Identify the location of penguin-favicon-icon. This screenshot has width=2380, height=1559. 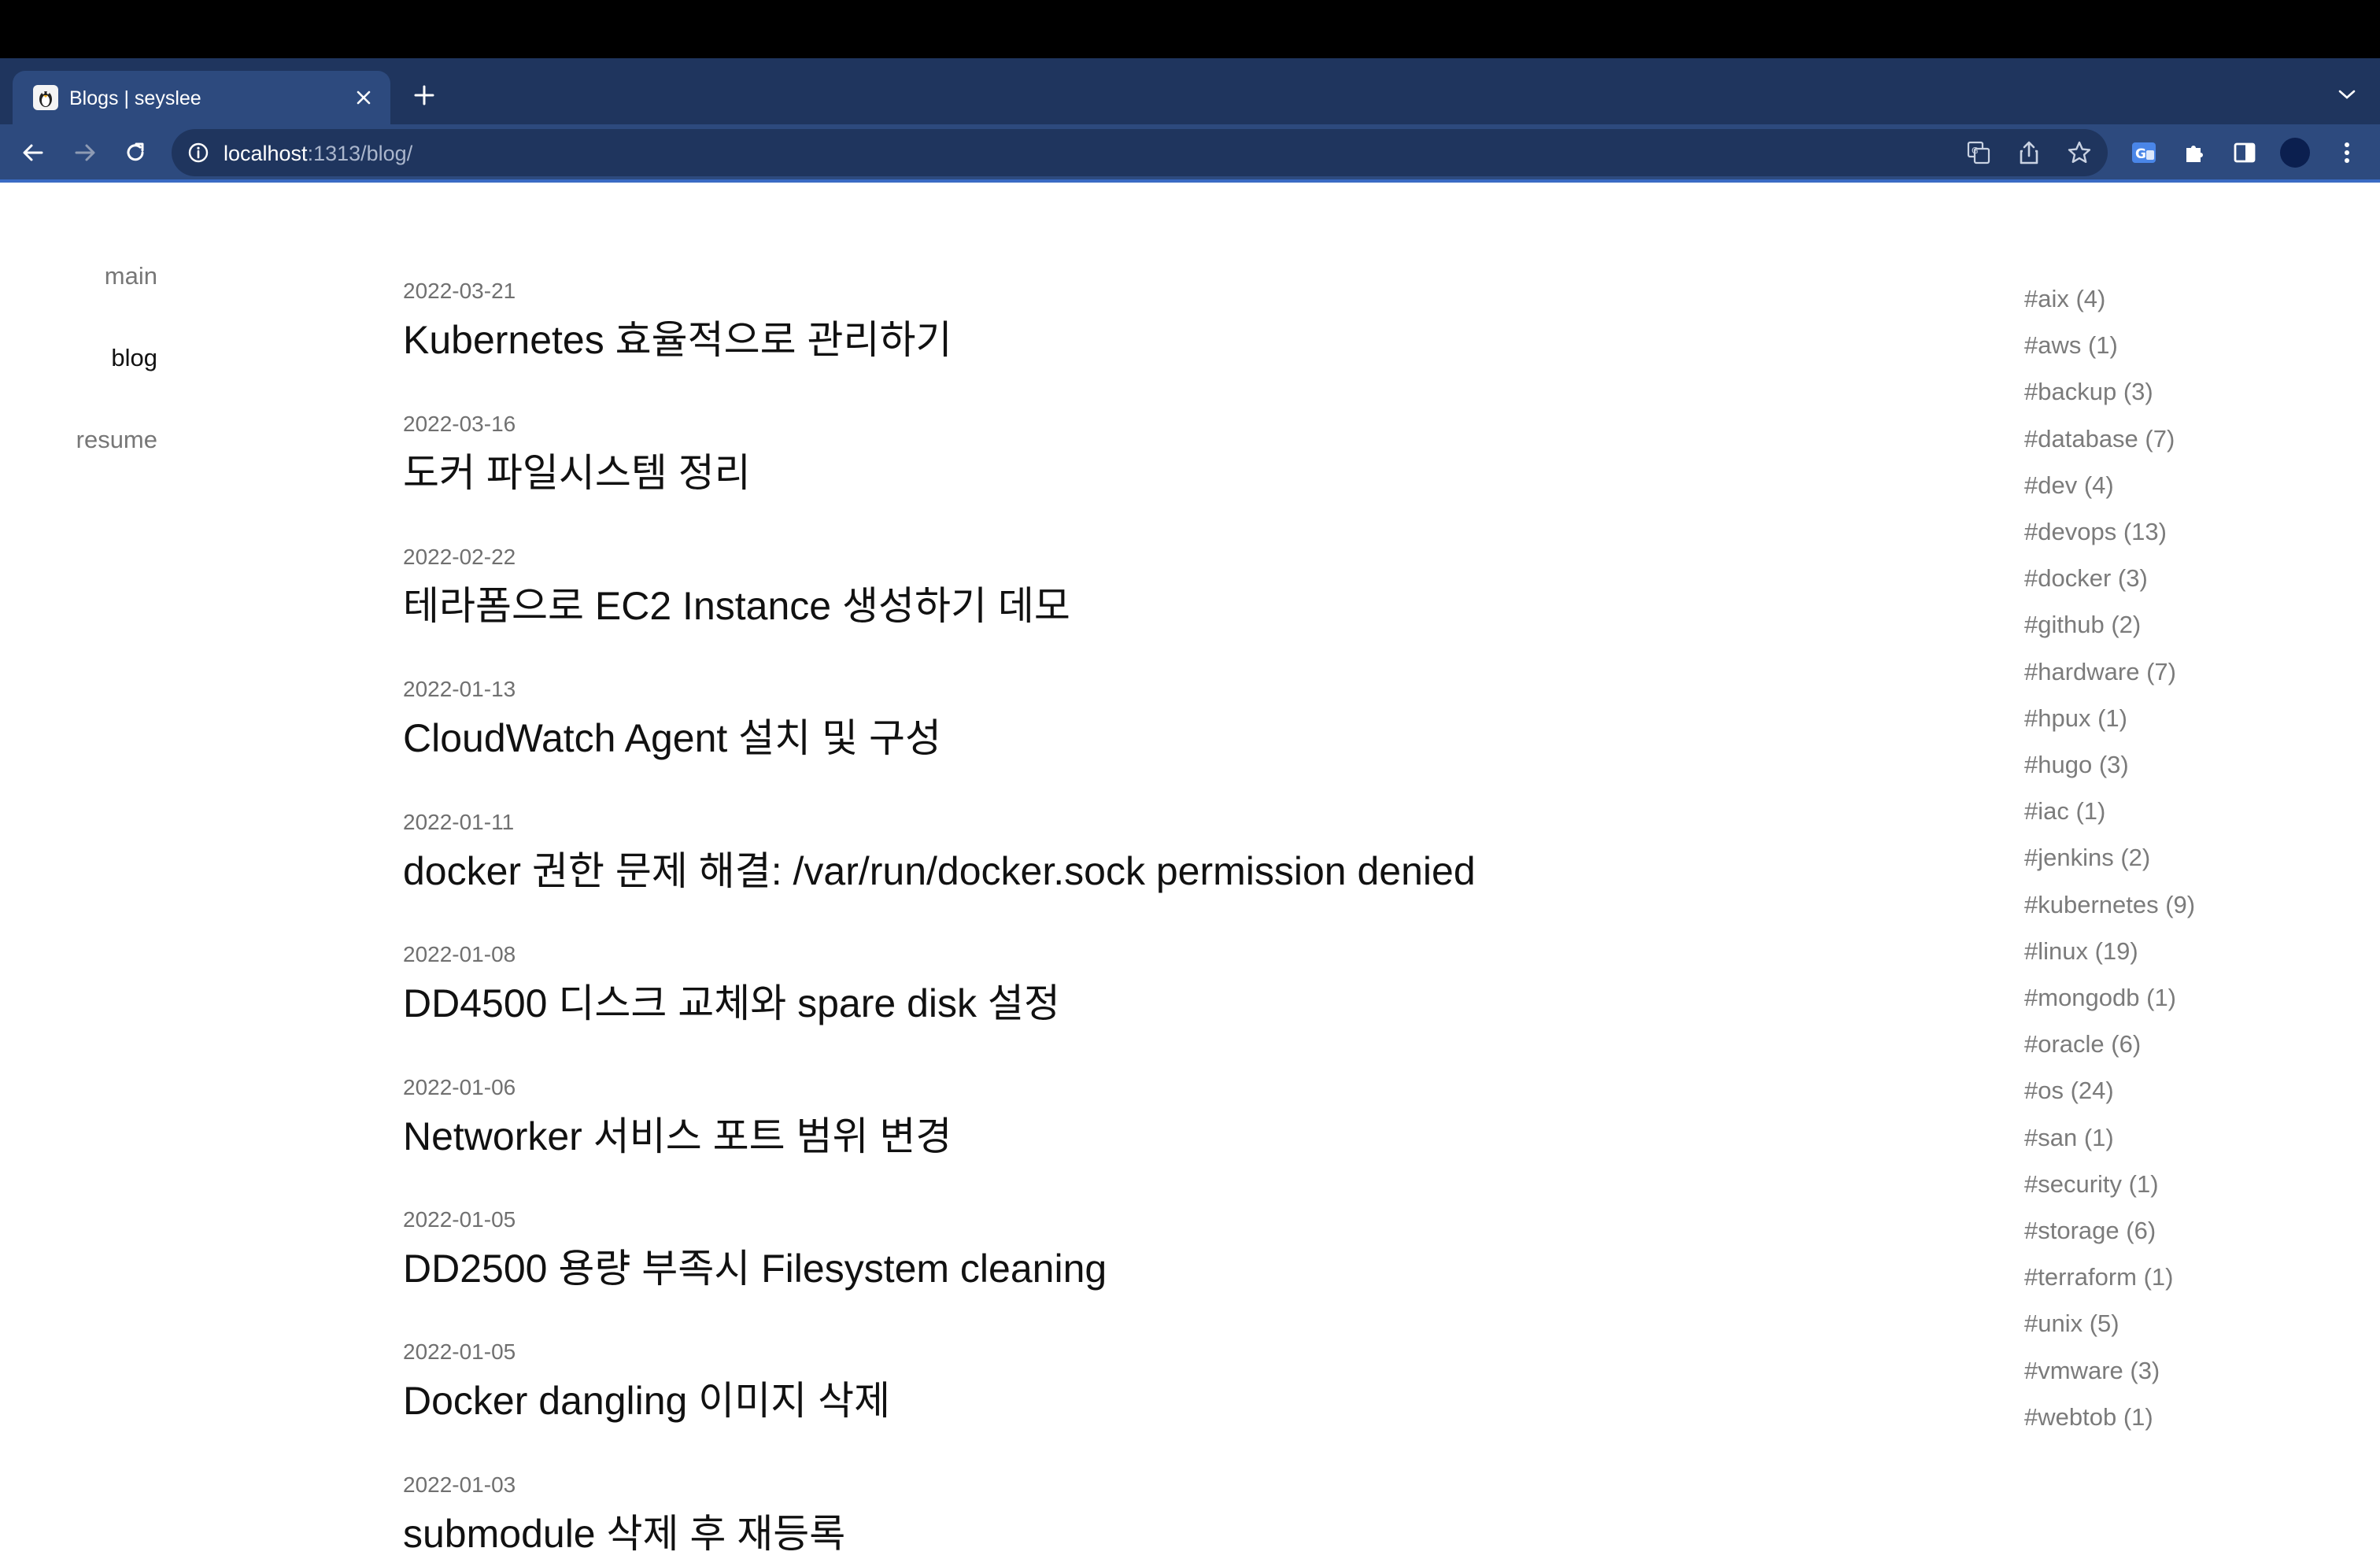
(45, 97).